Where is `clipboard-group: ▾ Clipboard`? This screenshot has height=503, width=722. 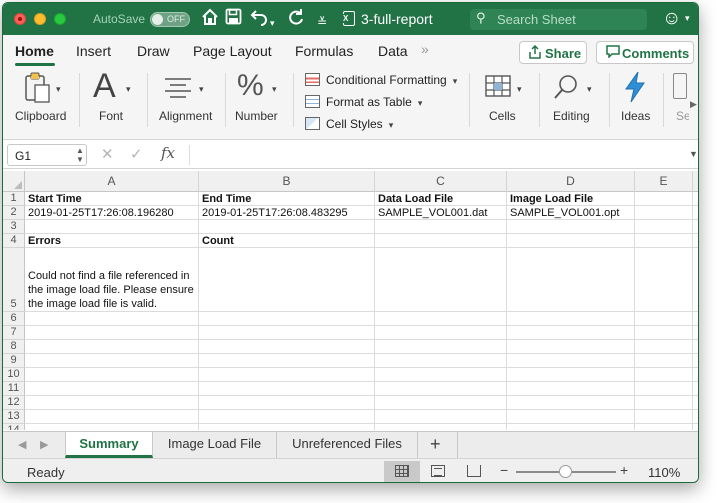
clipboard-group: ▾ Clipboard is located at coordinates (41, 102).